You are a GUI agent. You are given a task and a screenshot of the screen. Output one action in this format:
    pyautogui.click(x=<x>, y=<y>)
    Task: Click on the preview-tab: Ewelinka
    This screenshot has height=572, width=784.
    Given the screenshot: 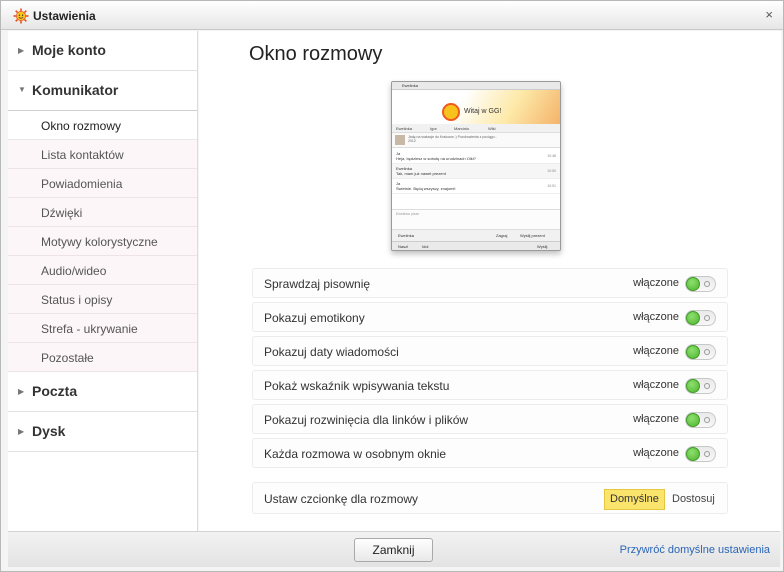 What is the action you would take?
    pyautogui.click(x=404, y=128)
    